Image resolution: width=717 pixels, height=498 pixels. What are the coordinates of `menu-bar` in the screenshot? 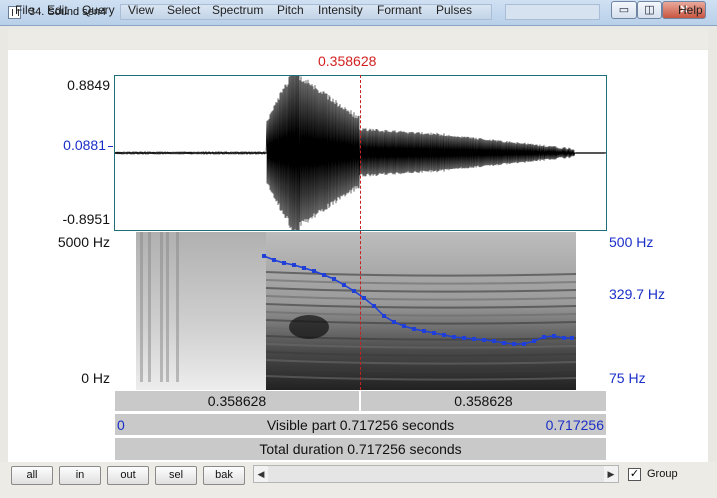 It's located at (358, 39).